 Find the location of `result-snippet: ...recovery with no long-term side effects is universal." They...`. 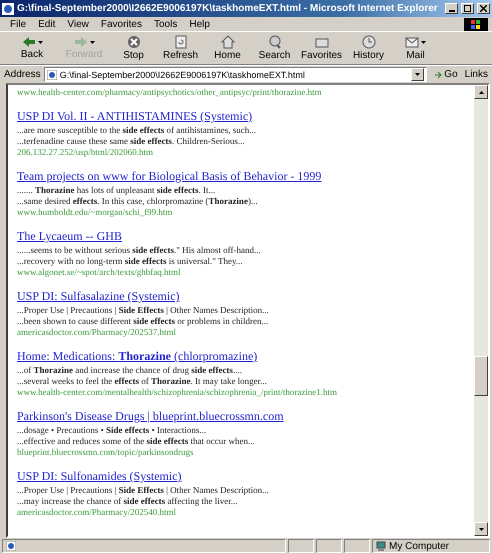

result-snippet: ...recovery with no long-term side effects is universal." They... is located at coordinates (130, 261).